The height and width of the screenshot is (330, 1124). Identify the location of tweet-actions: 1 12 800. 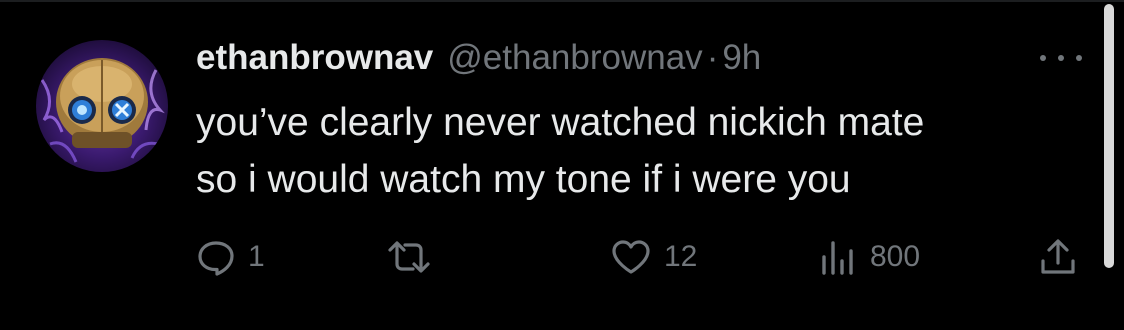
(636, 257).